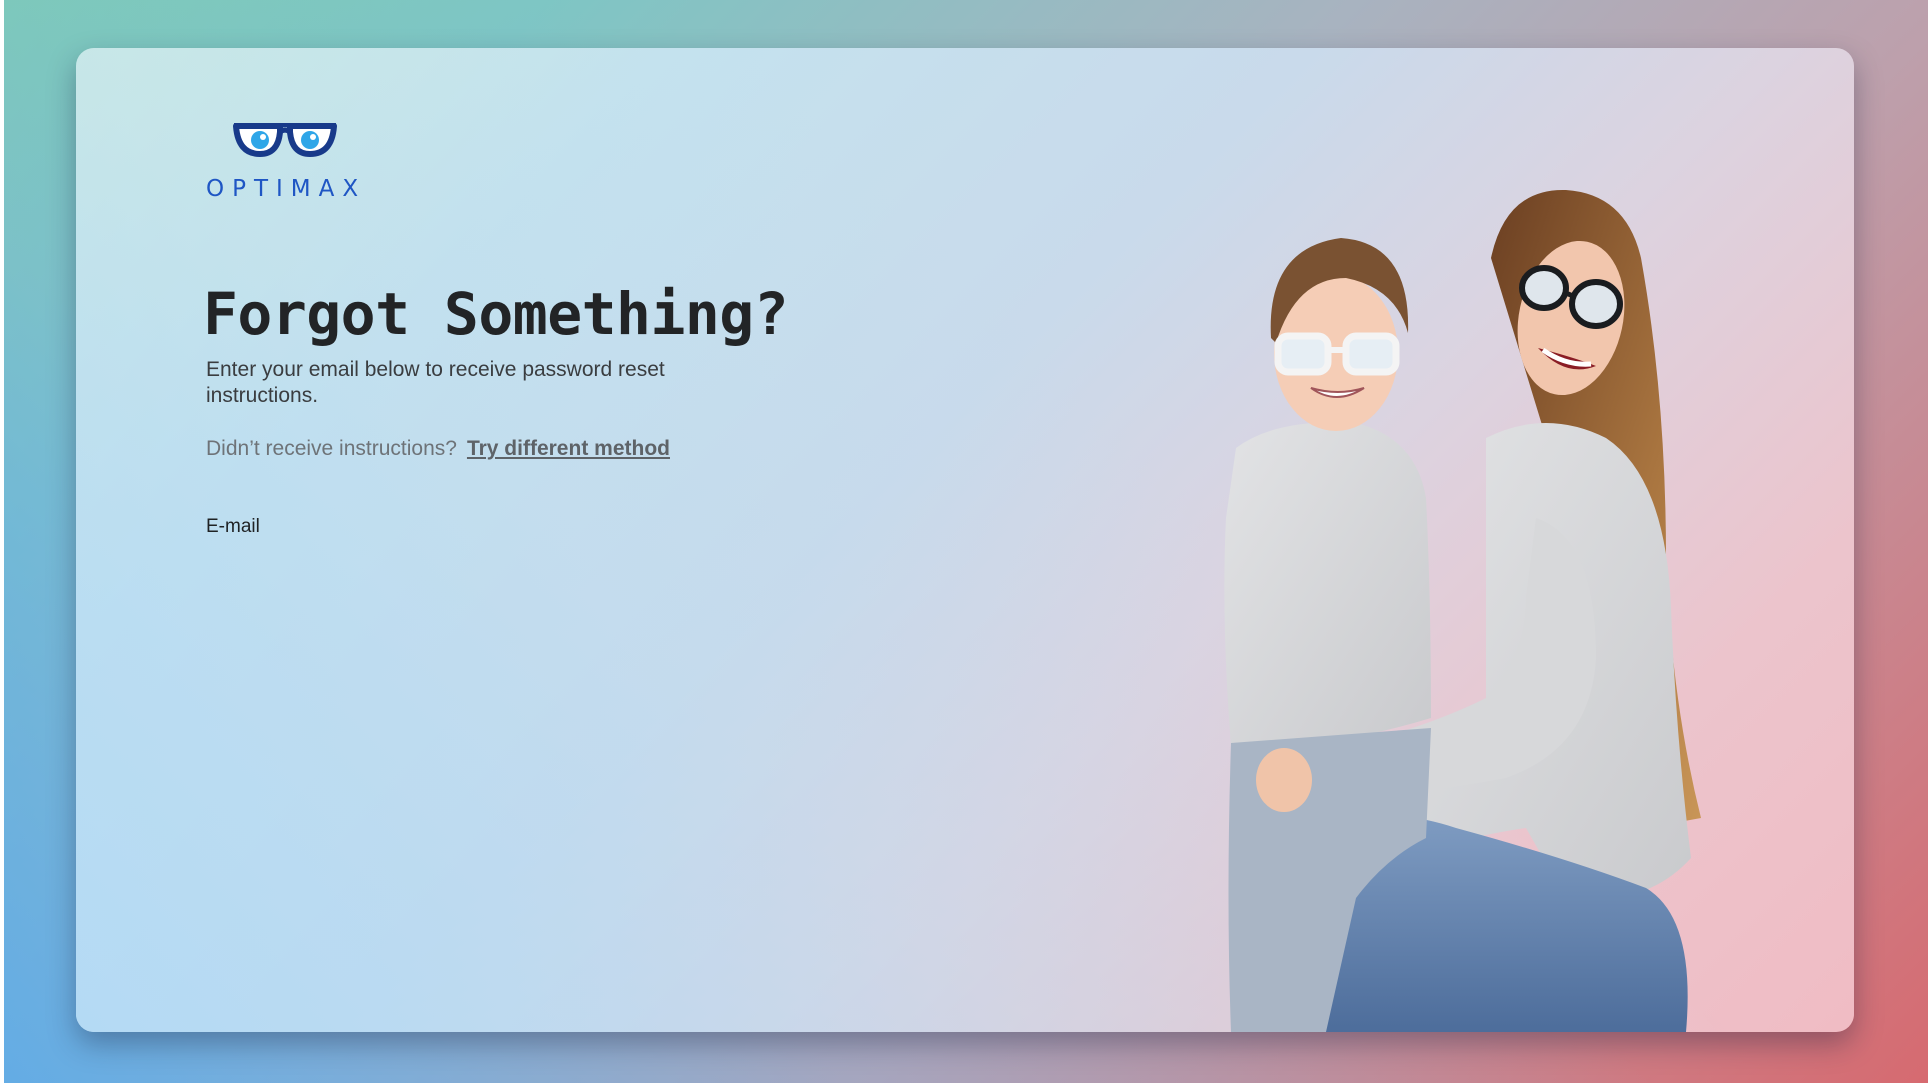 The width and height of the screenshot is (1928, 1088). Describe the element at coordinates (286, 189) in the screenshot. I see `brand-name: OPTIMAX` at that location.